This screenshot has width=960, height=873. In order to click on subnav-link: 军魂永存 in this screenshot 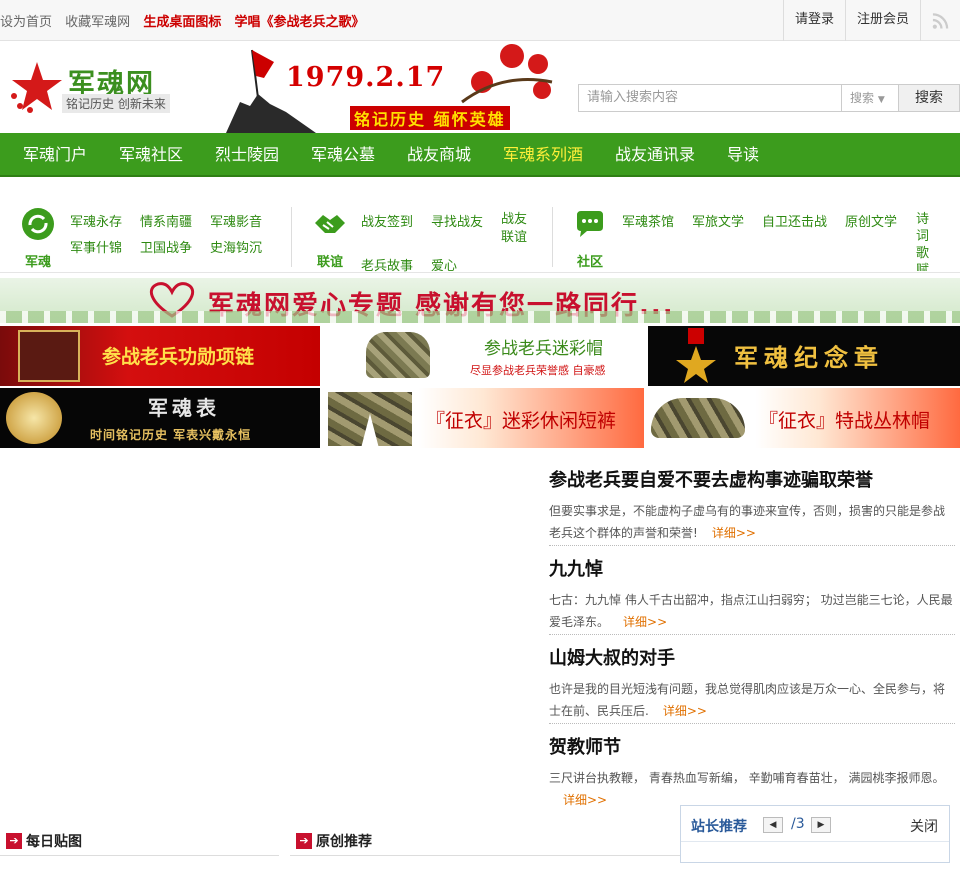, I will do `click(96, 220)`.